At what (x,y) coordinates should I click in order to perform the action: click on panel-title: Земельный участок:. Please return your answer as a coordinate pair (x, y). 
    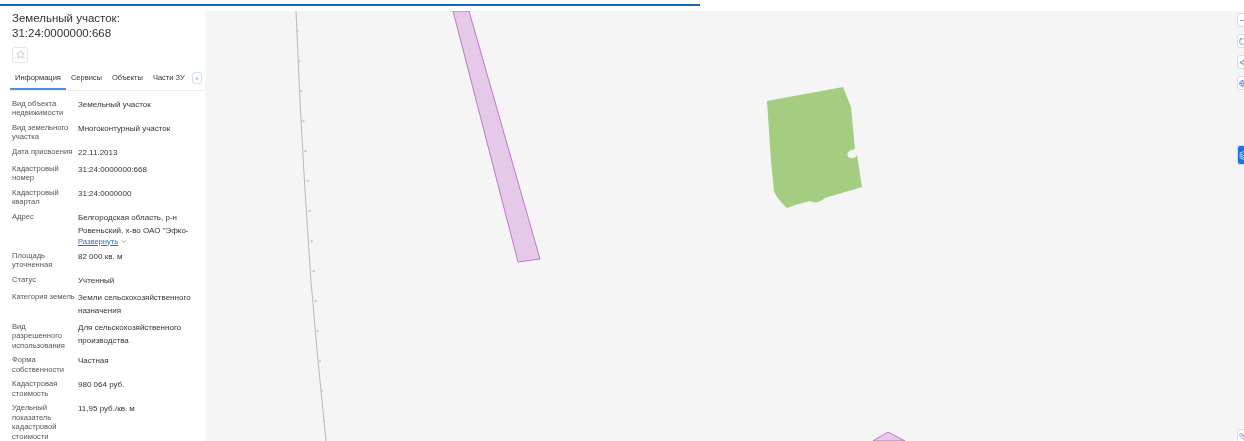
    Looking at the image, I should click on (66, 18).